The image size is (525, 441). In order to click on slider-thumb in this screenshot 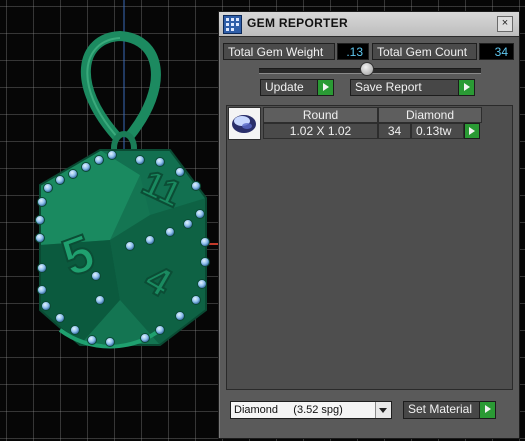, I will do `click(367, 69)`.